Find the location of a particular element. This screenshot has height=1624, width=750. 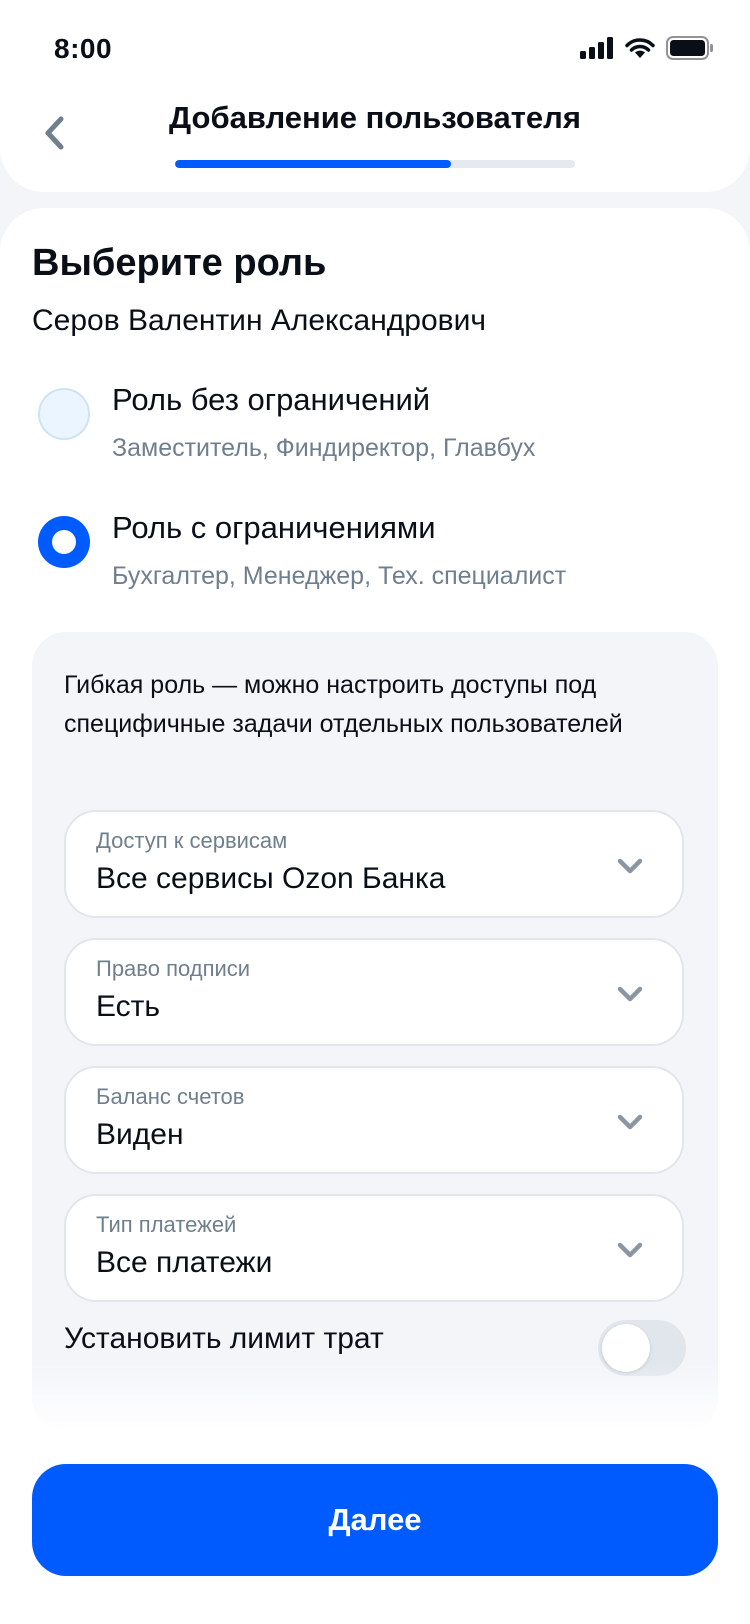

field-label: Тип платежей is located at coordinates (166, 1224).